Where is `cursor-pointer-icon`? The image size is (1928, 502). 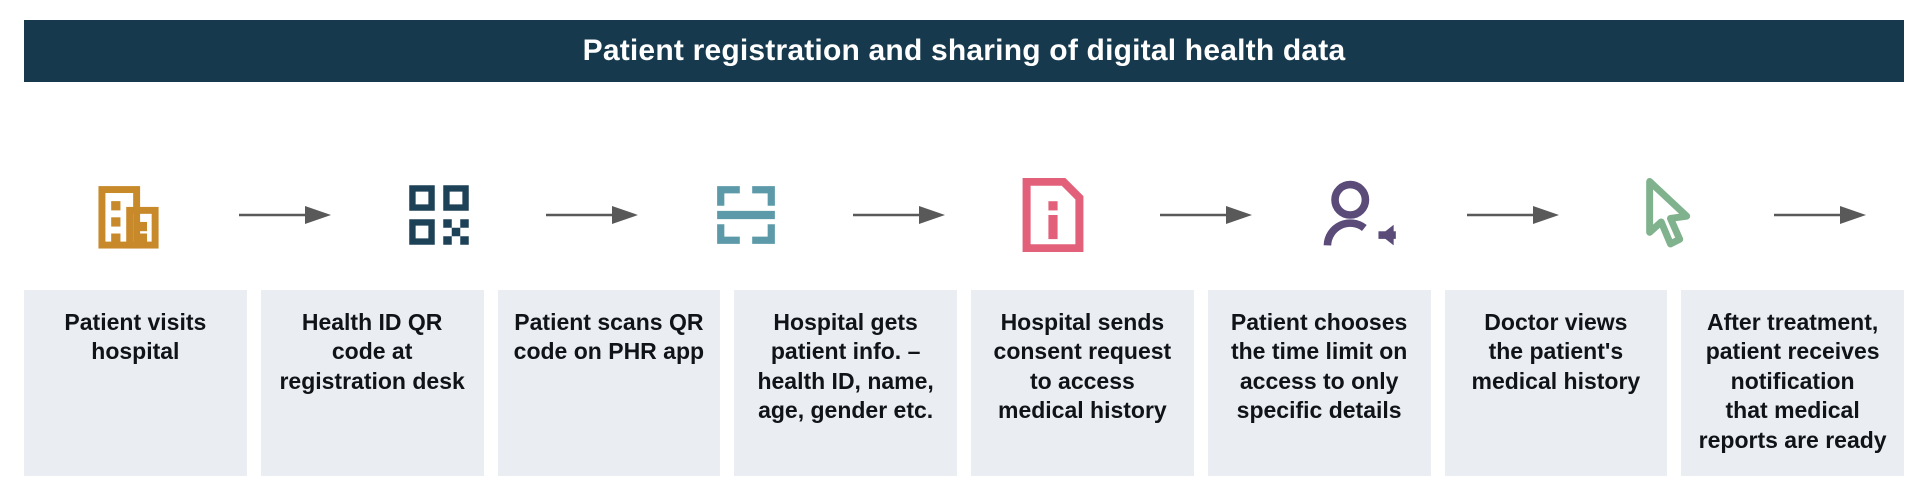
cursor-pointer-icon is located at coordinates (1667, 215).